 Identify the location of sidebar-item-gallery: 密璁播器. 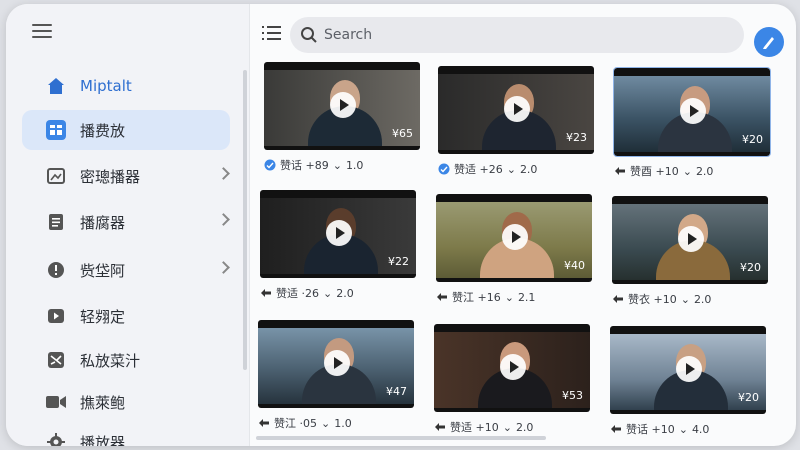
(126, 176).